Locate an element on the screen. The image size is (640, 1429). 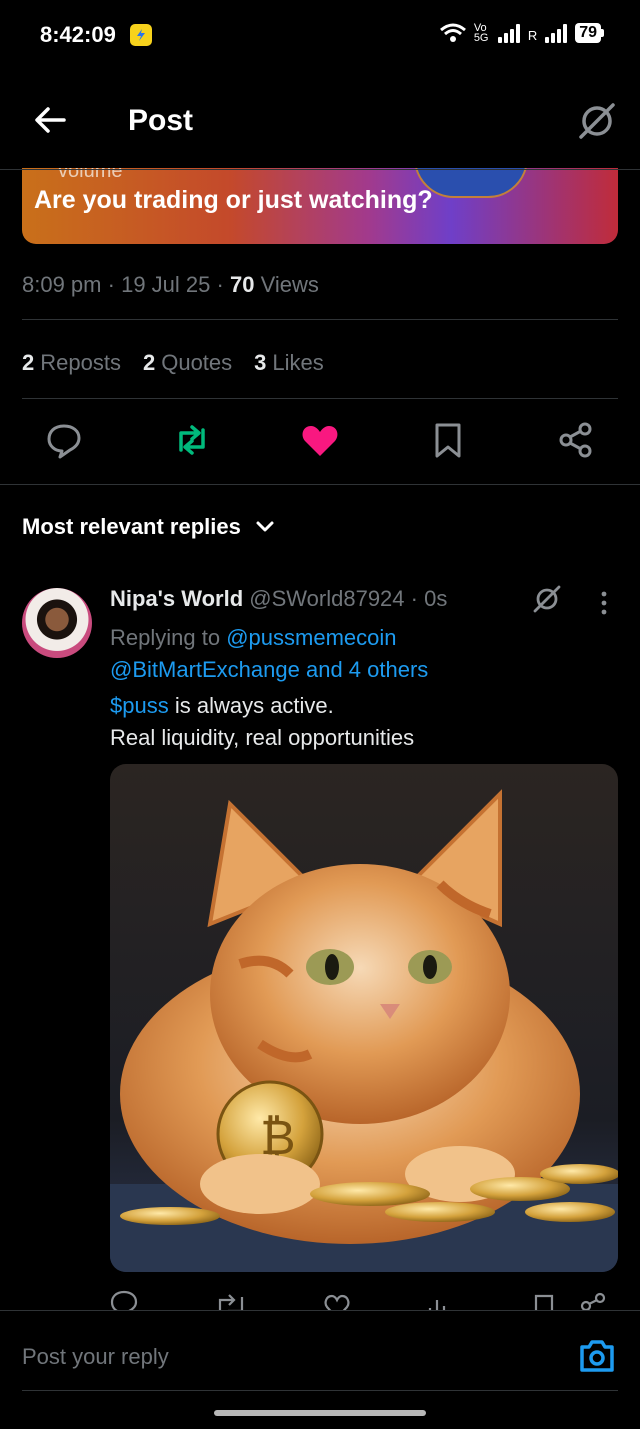
post-action-bar is located at coordinates (320, 442).